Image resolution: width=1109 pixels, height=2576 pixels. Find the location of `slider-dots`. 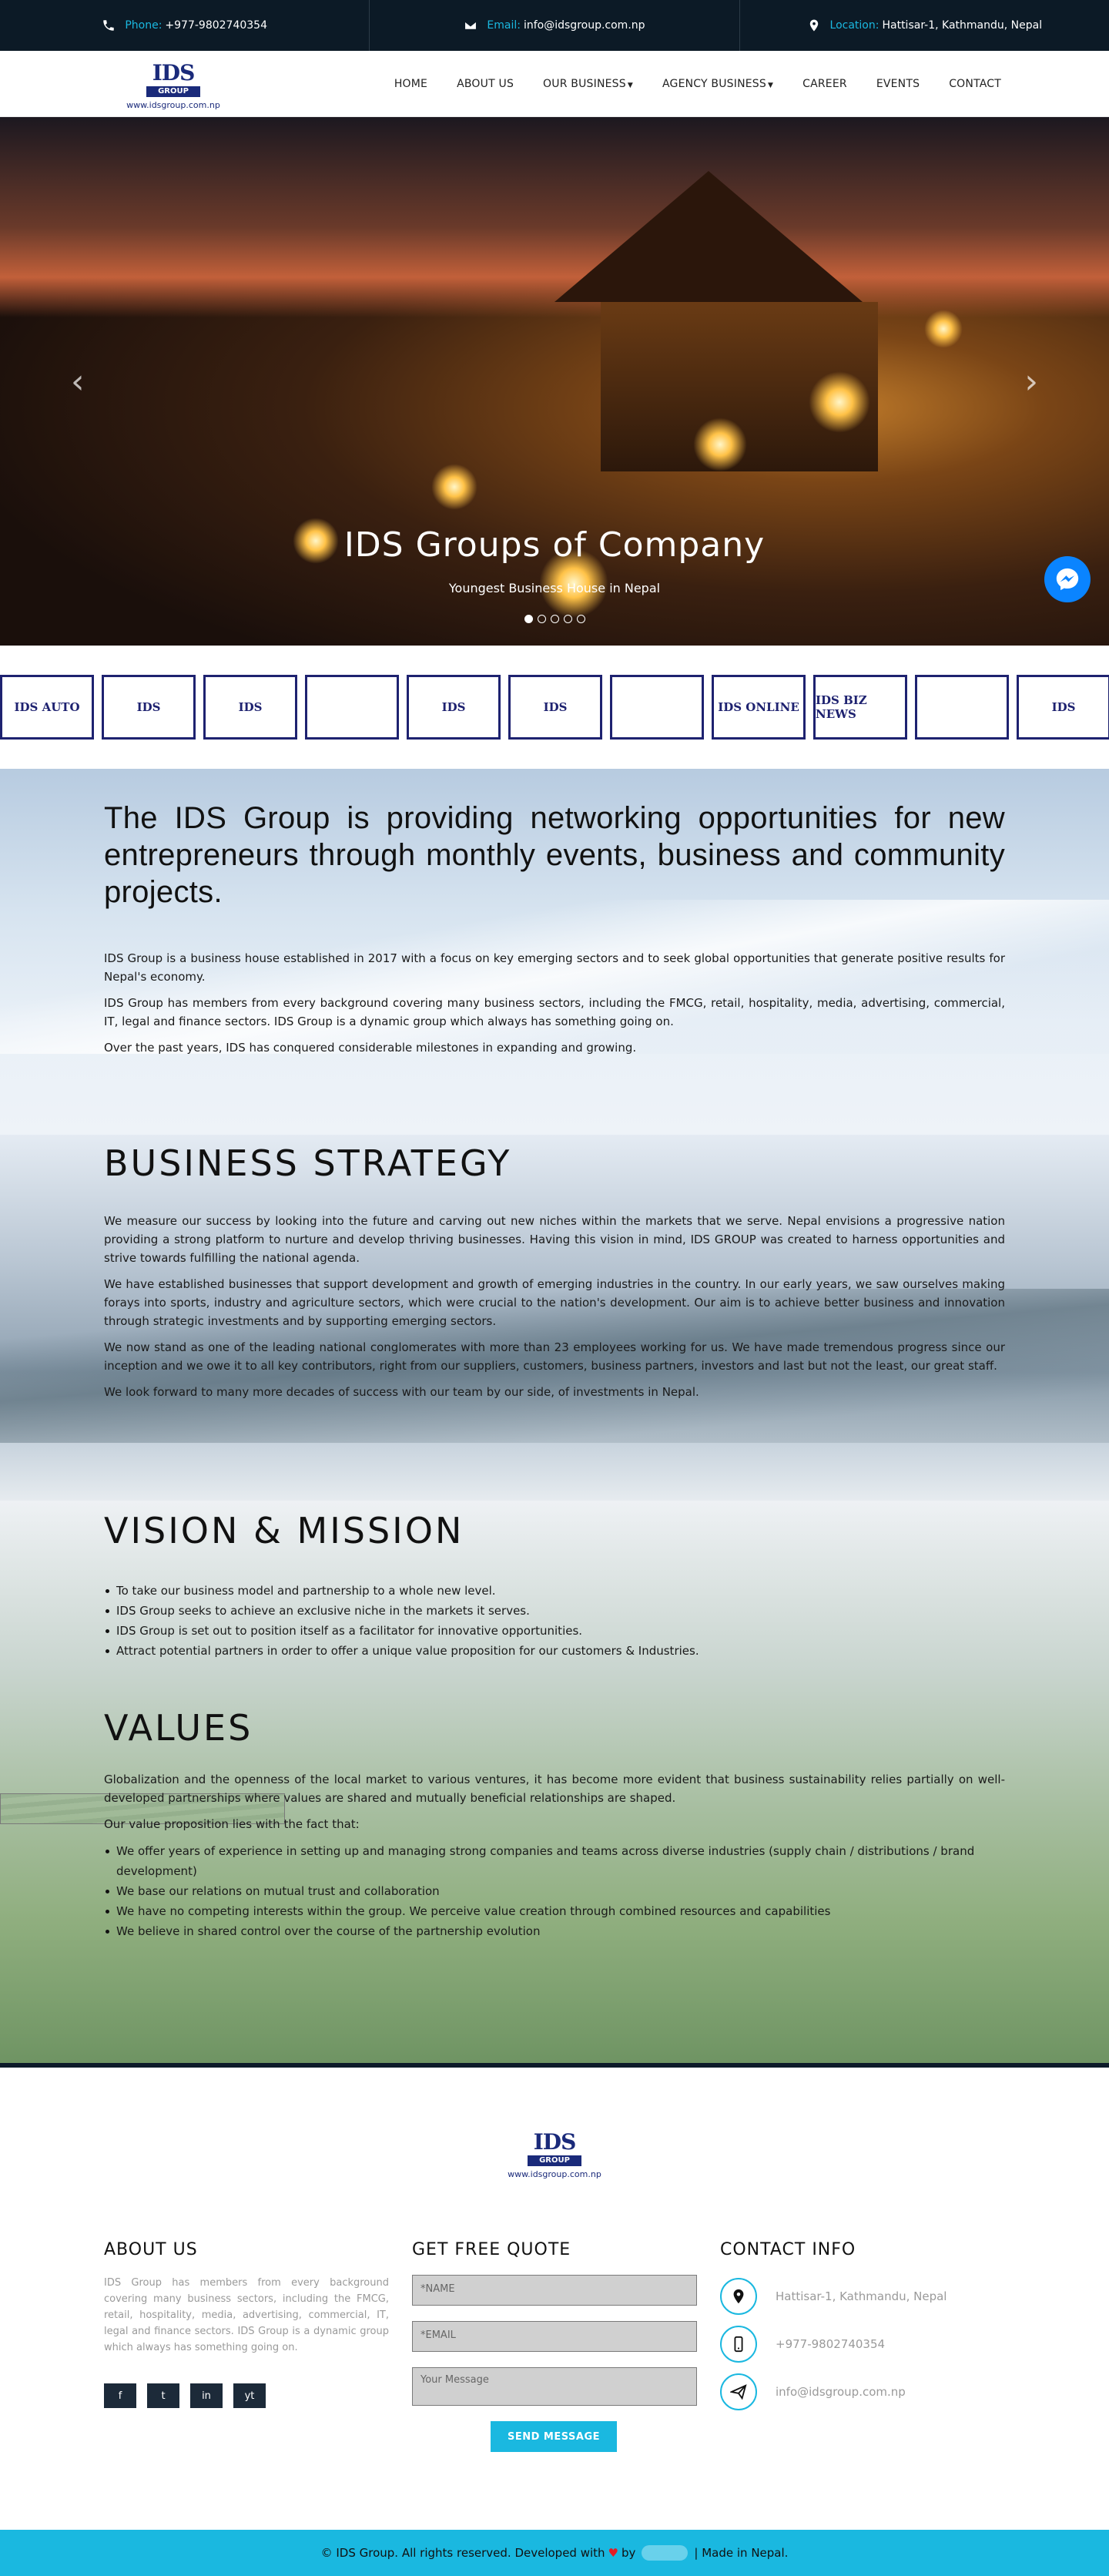

slider-dots is located at coordinates (554, 619).